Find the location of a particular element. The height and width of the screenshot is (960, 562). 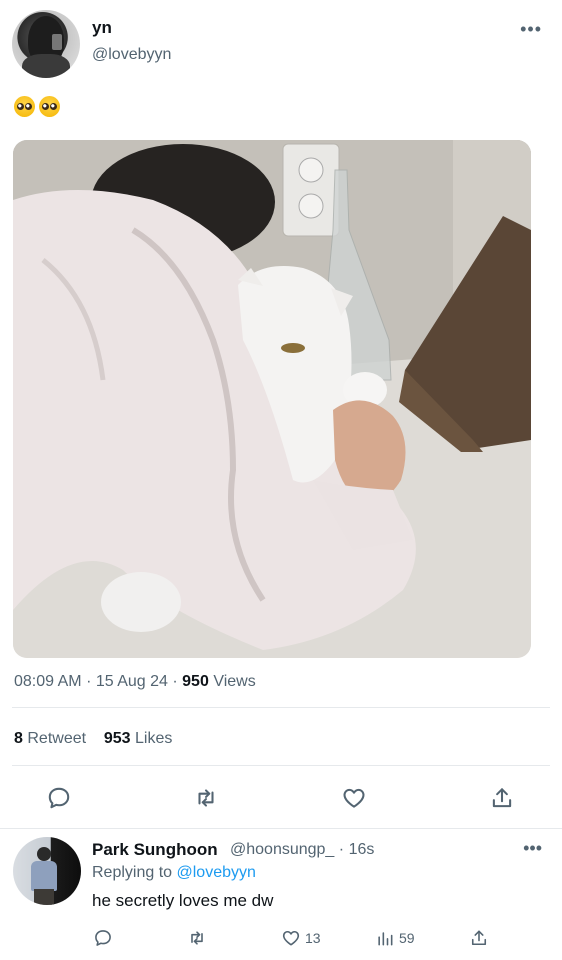

reply-time: 16s is located at coordinates (362, 849).